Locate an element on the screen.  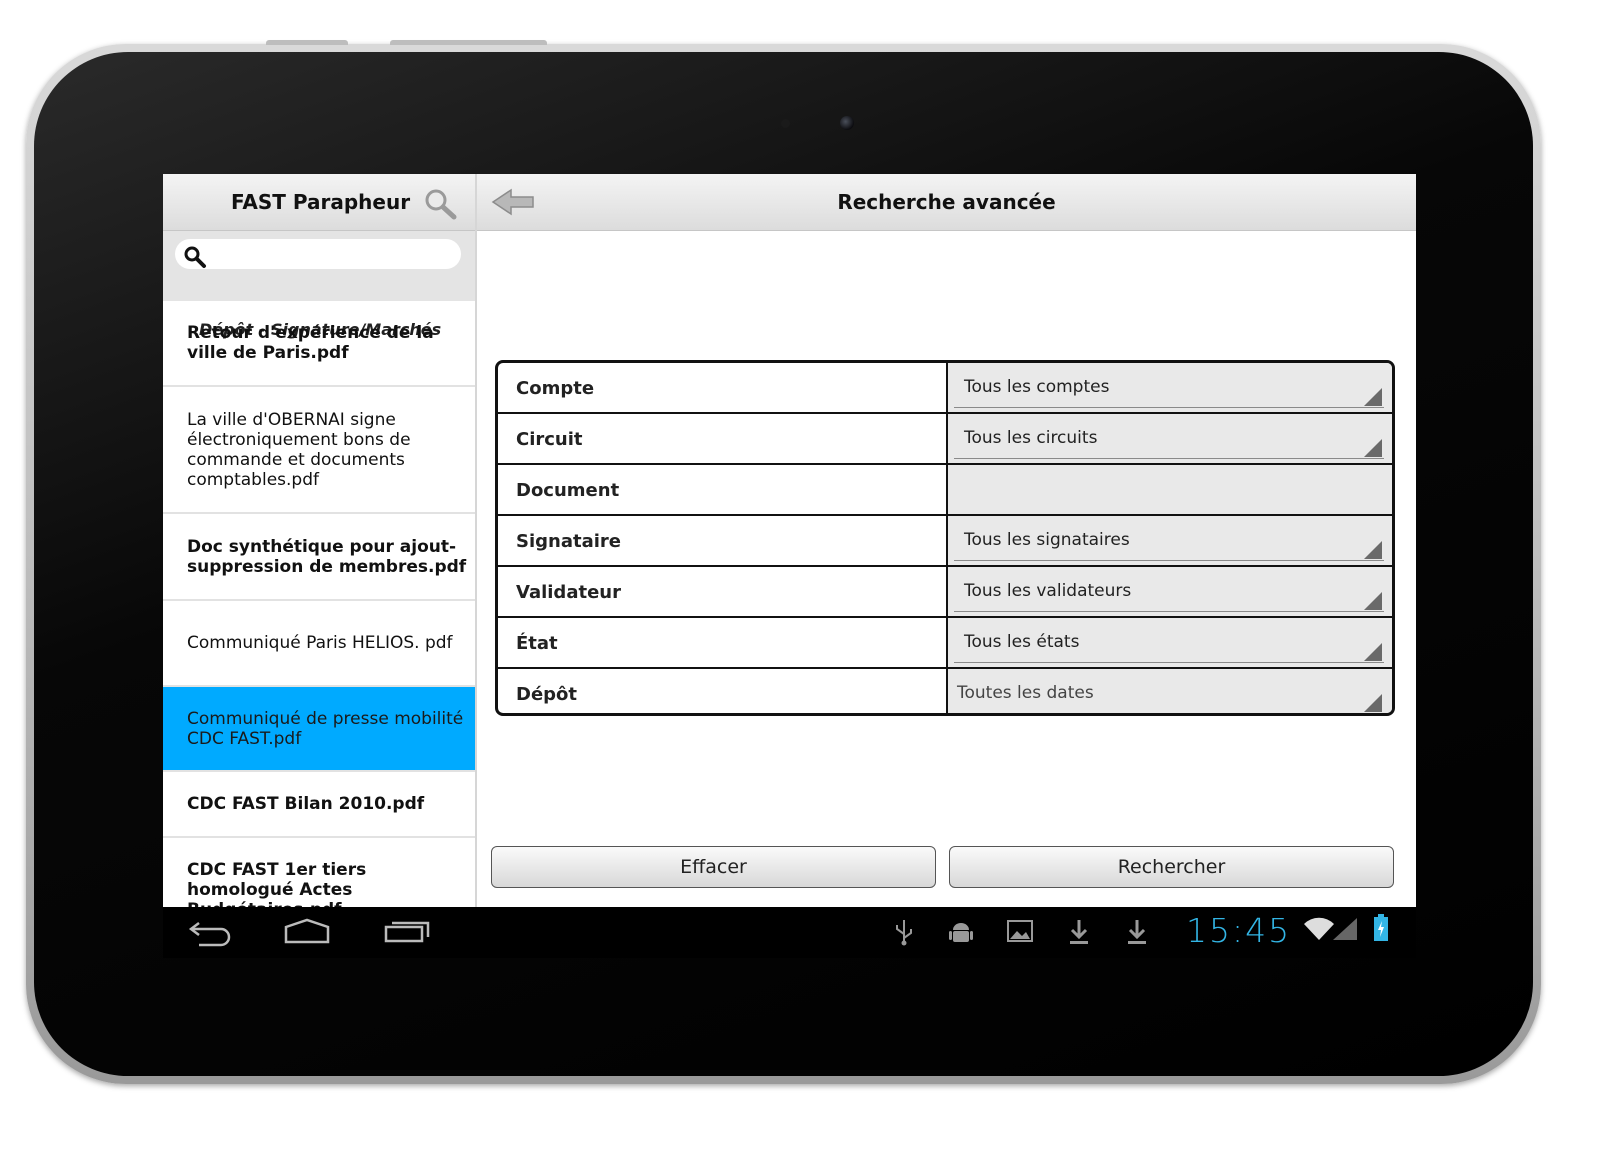
document-item: CDC FAST Bilan 2010.pdf is located at coordinates (319, 805).